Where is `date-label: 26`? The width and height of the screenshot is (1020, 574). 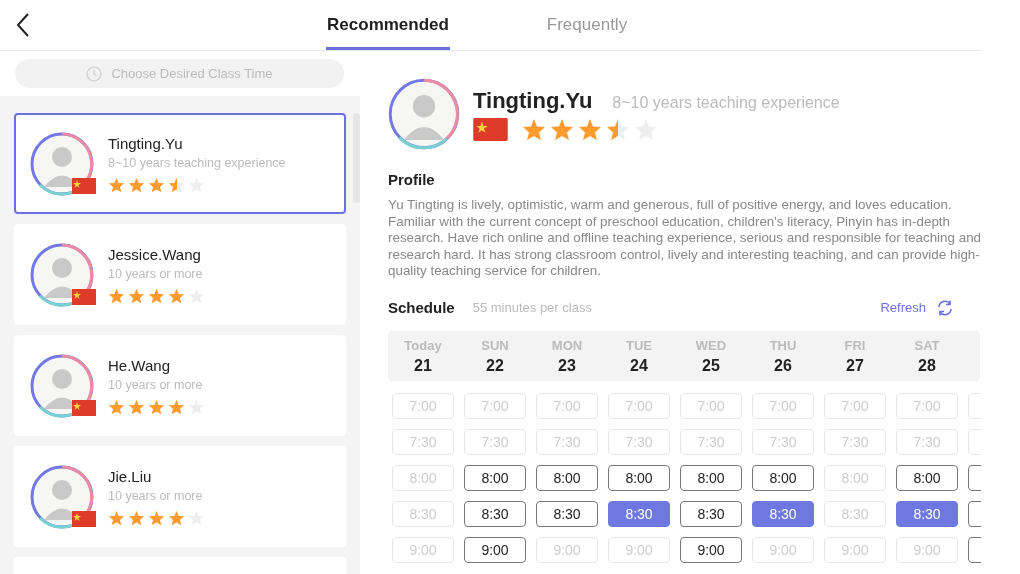
date-label: 26 is located at coordinates (783, 365).